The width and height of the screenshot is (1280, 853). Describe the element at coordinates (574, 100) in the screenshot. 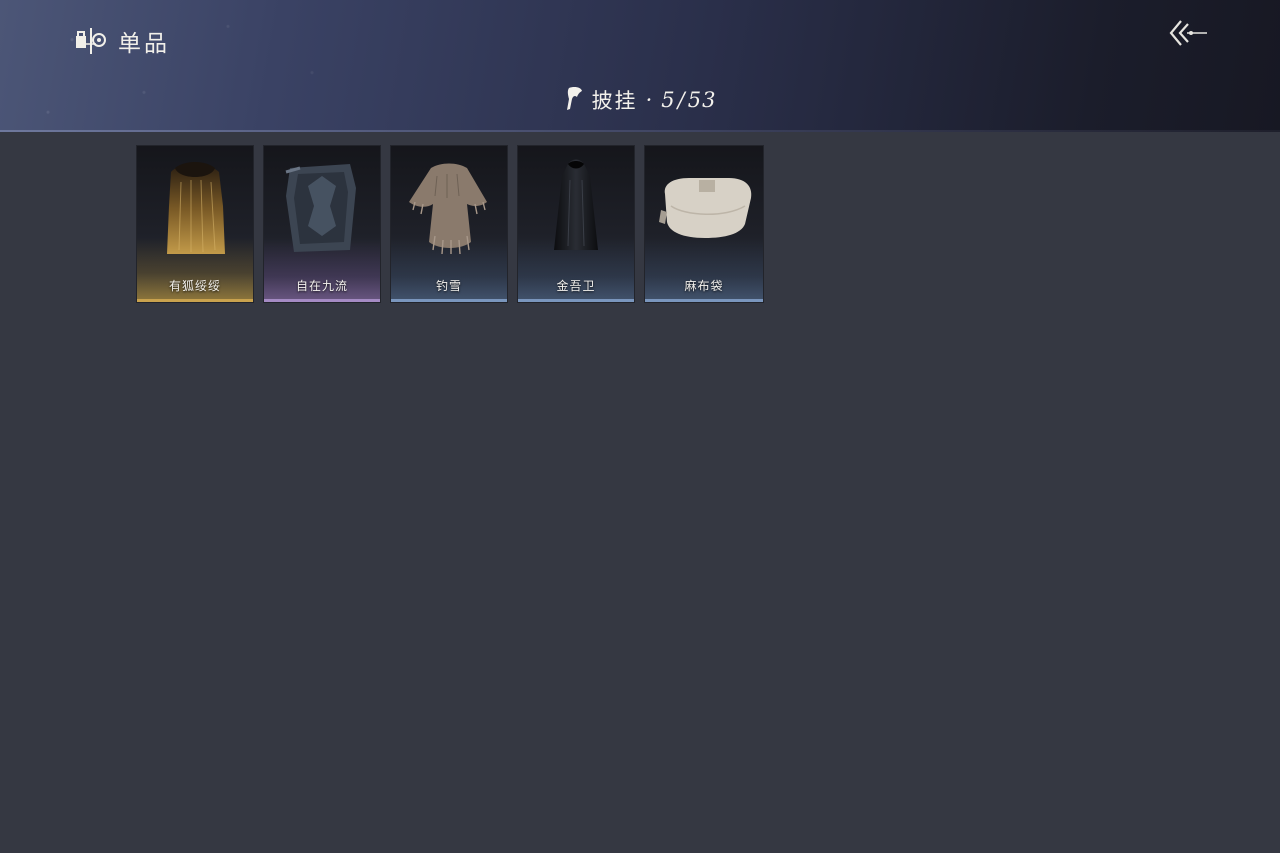

I see `cape-icon` at that location.